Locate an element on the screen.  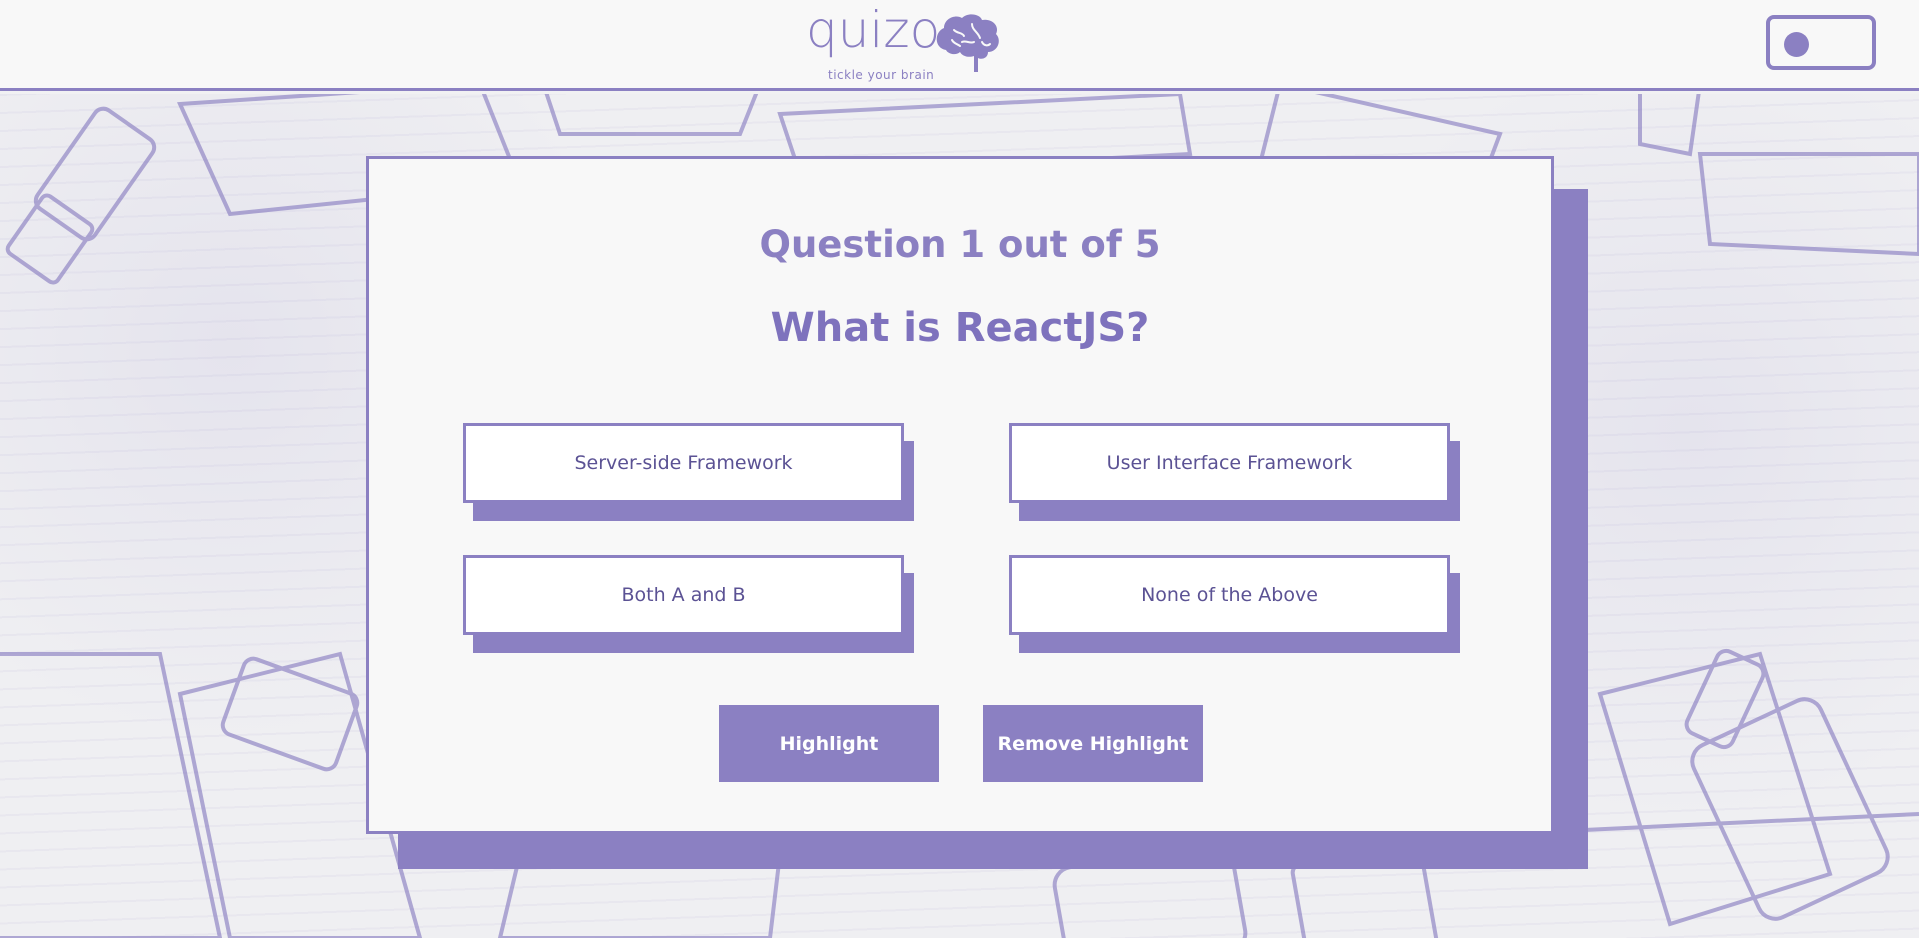
logo: quizo tickle your brain is located at coordinates (906, 45).